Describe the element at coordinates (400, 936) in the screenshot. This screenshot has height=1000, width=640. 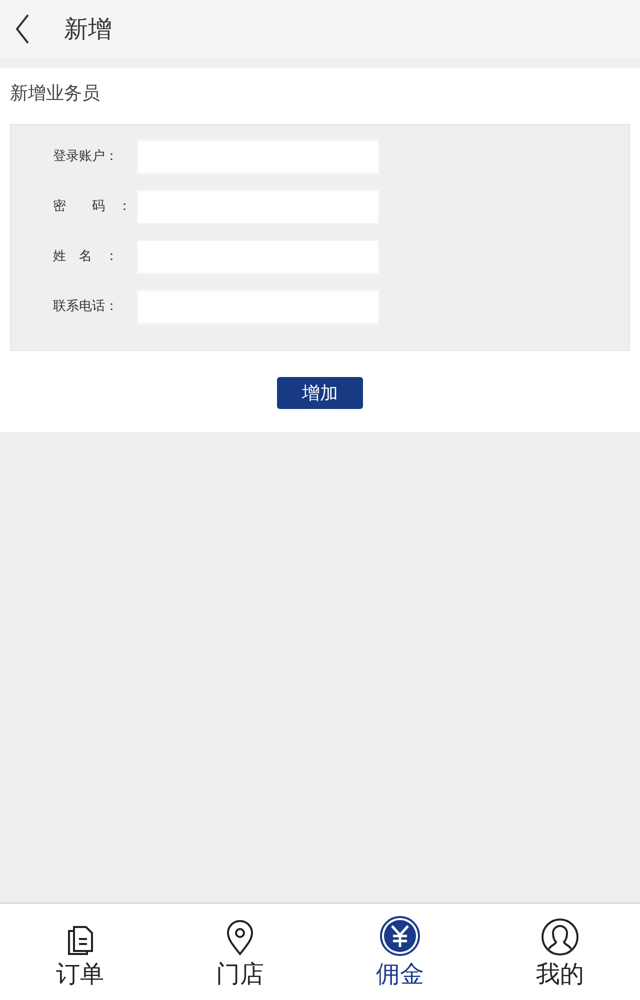
I see `yen-icon` at that location.